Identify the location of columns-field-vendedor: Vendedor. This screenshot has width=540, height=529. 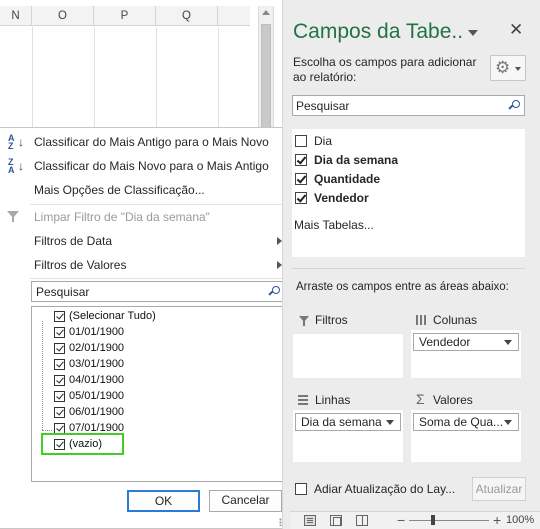
(466, 342).